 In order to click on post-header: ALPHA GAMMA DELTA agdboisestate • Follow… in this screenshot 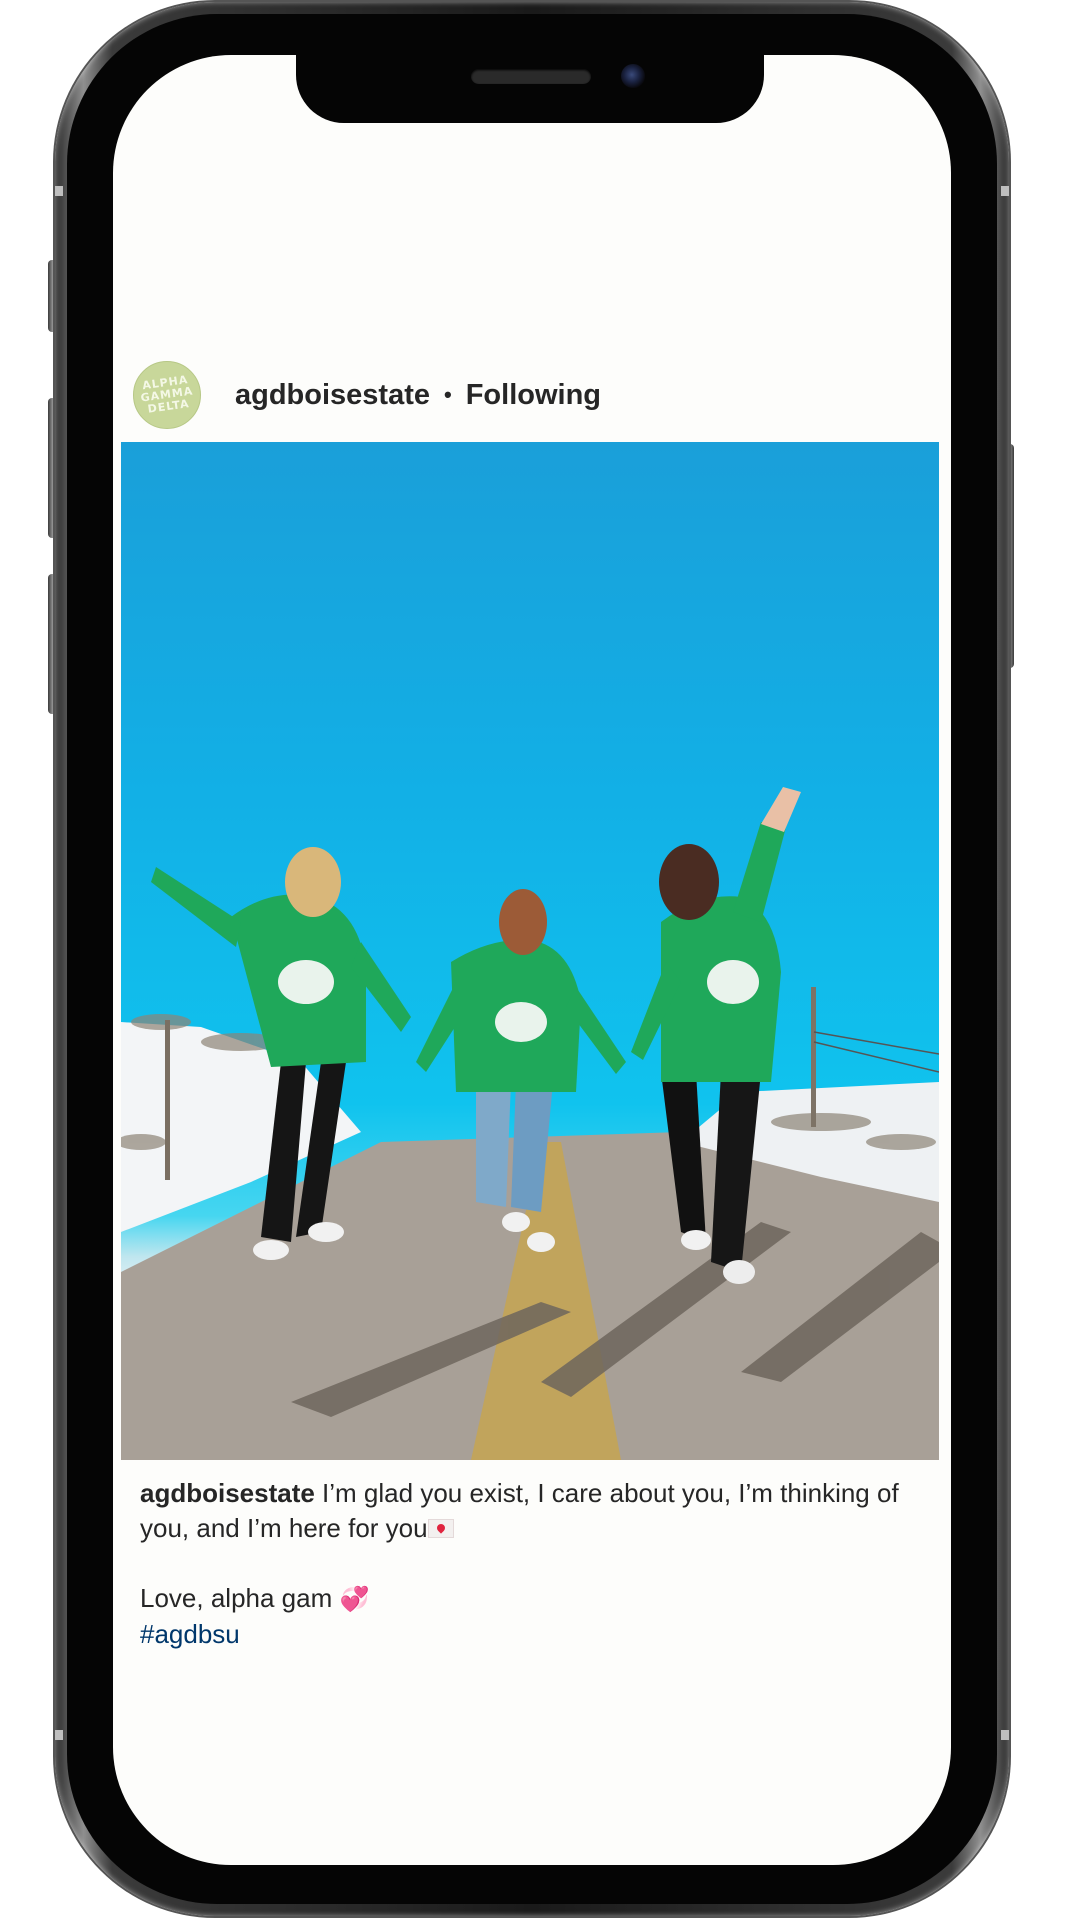, I will do `click(367, 395)`.